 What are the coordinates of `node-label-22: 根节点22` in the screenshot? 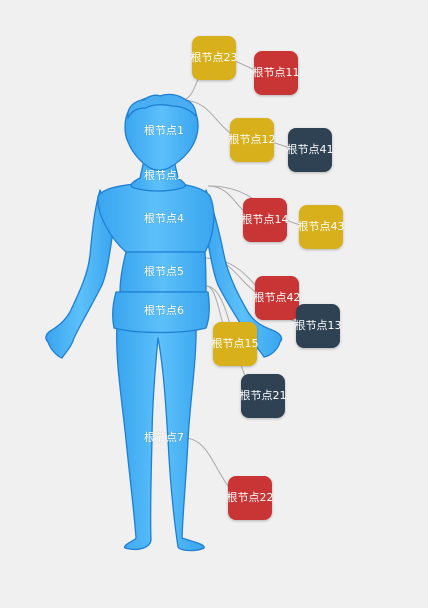 It's located at (250, 497).